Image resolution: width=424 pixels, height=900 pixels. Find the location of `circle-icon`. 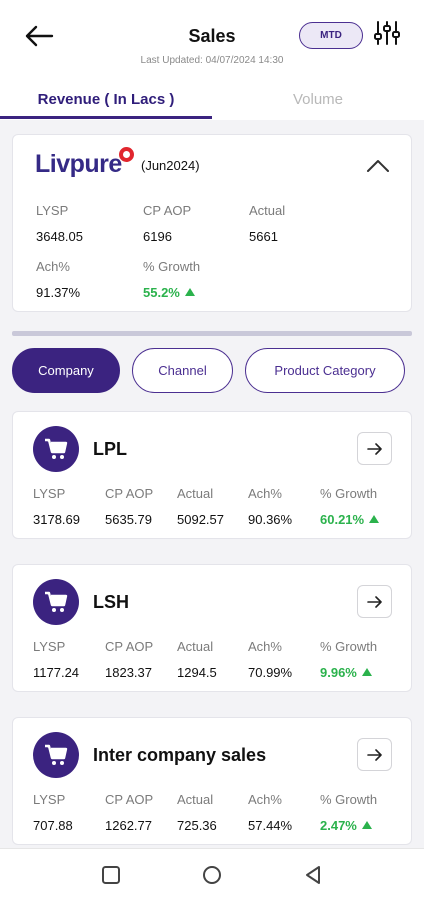

circle-icon is located at coordinates (212, 875).